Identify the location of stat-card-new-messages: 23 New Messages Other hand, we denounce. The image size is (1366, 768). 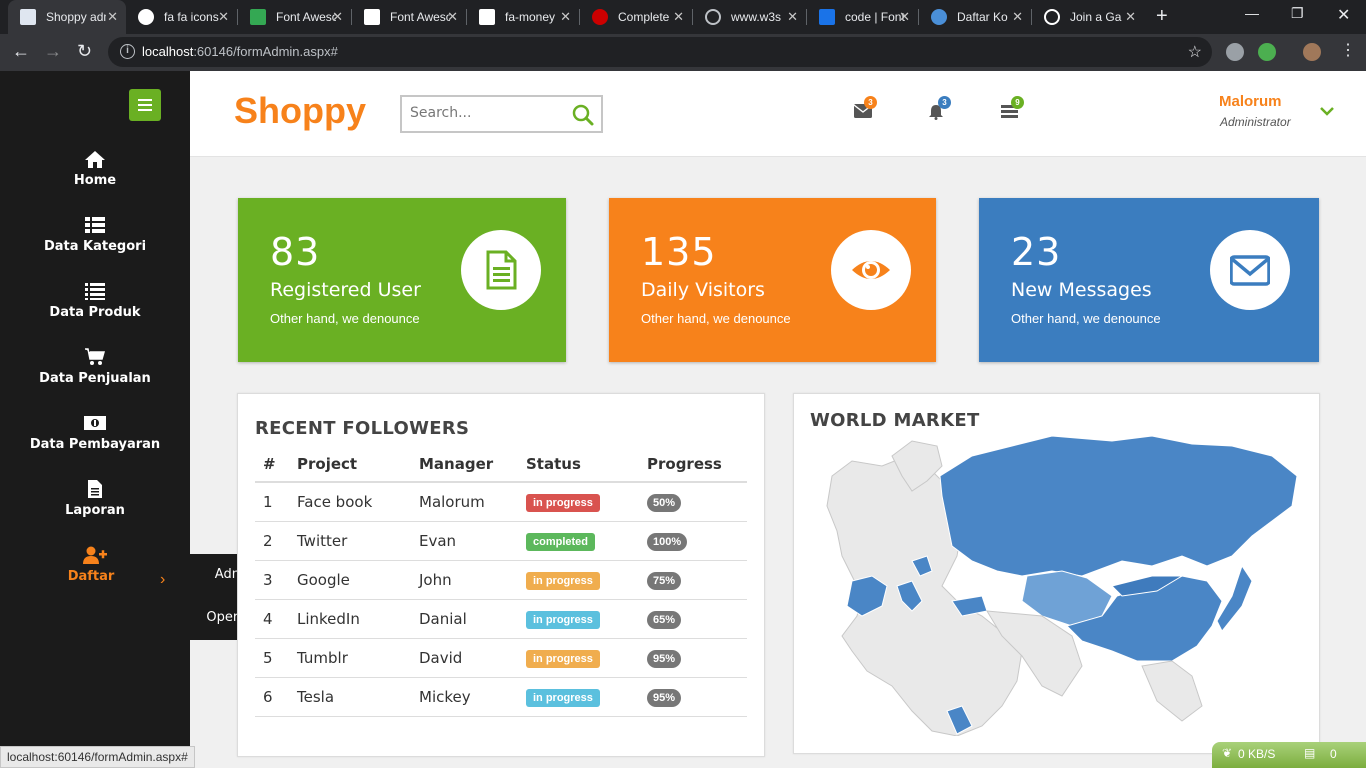
(1149, 280).